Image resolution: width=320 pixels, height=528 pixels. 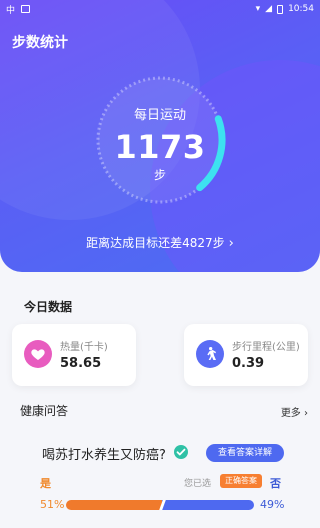 I want to click on page-title: 步数统计, so click(x=40, y=43).